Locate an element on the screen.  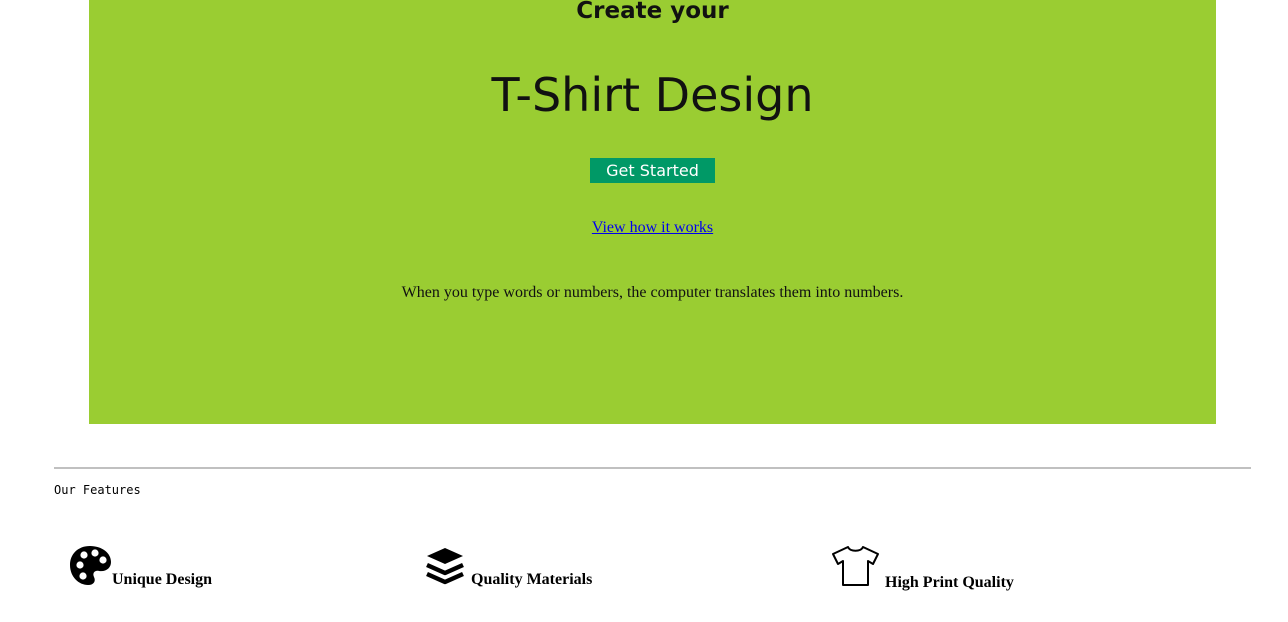
view-how-it-works-link: View how it works is located at coordinates (652, 227).